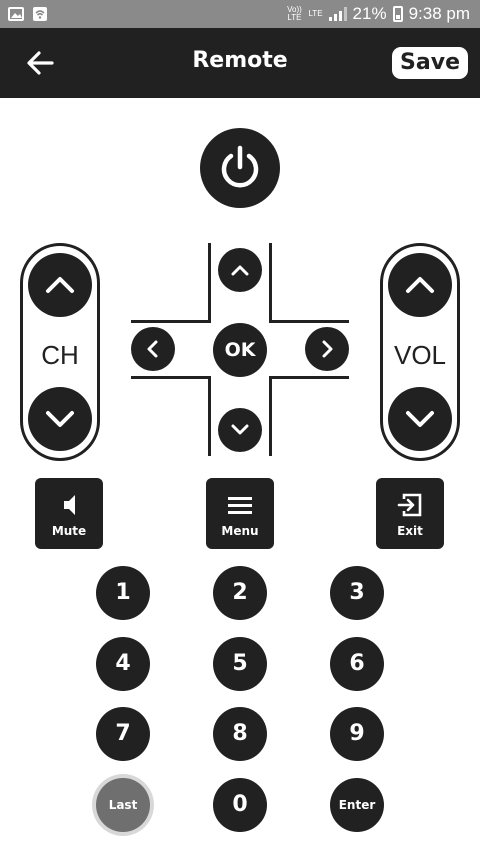  What do you see at coordinates (397, 14) in the screenshot?
I see `battery-icon` at bounding box center [397, 14].